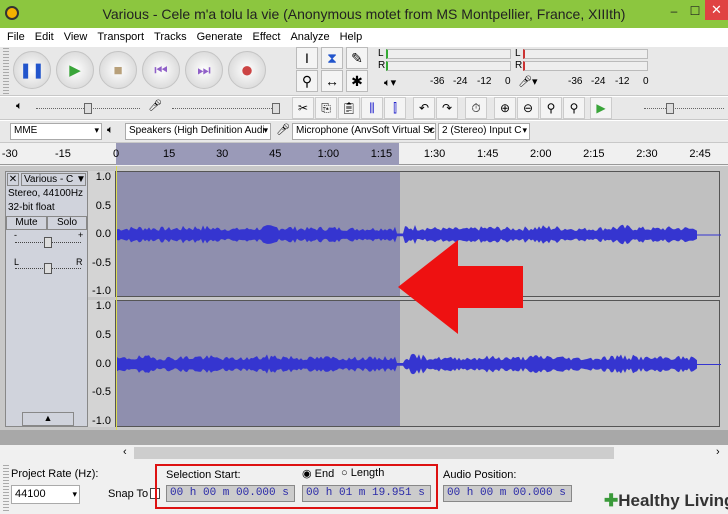 This screenshot has height=514, width=728. I want to click on project-rate-select: 44100 ▾, so click(45, 494).